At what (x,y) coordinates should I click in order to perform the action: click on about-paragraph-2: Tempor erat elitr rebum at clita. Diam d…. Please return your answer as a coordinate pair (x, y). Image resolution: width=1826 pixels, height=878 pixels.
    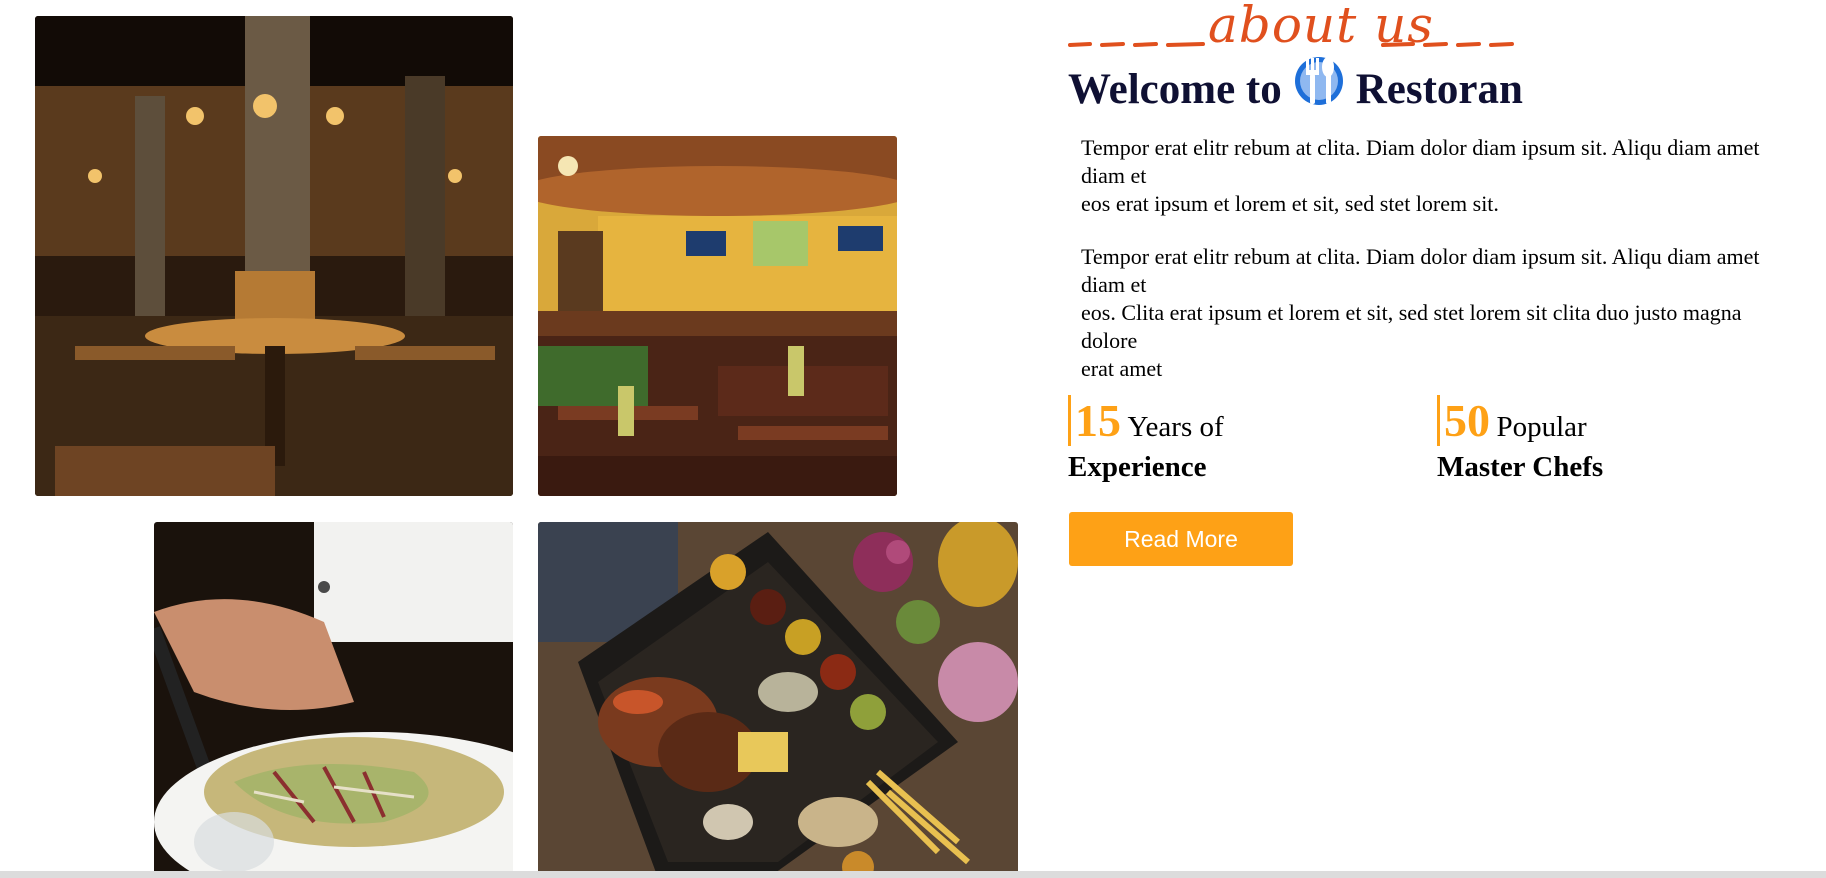
    Looking at the image, I should click on (1441, 313).